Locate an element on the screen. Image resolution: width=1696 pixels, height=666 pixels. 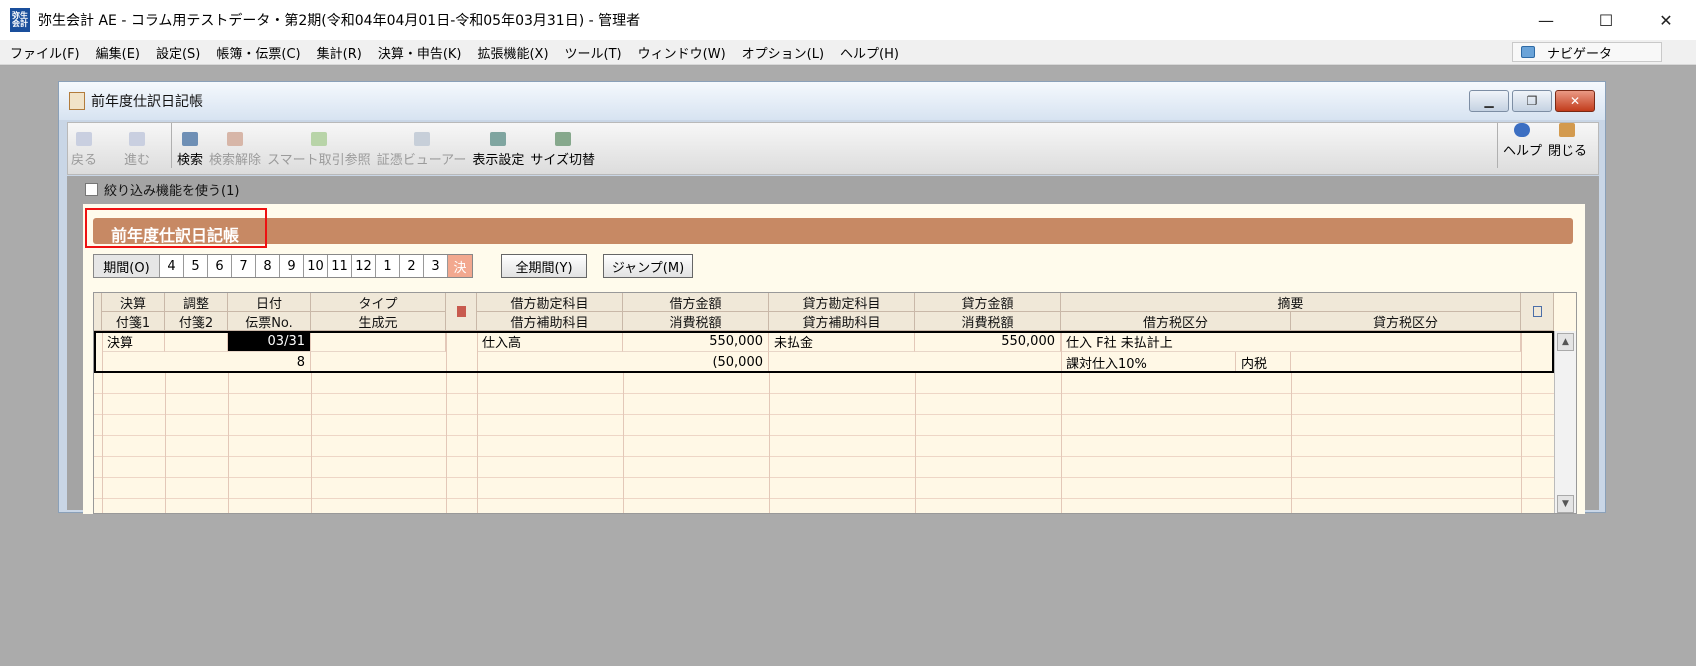
maximize-icon: ☐ is located at coordinates (1606, 20).